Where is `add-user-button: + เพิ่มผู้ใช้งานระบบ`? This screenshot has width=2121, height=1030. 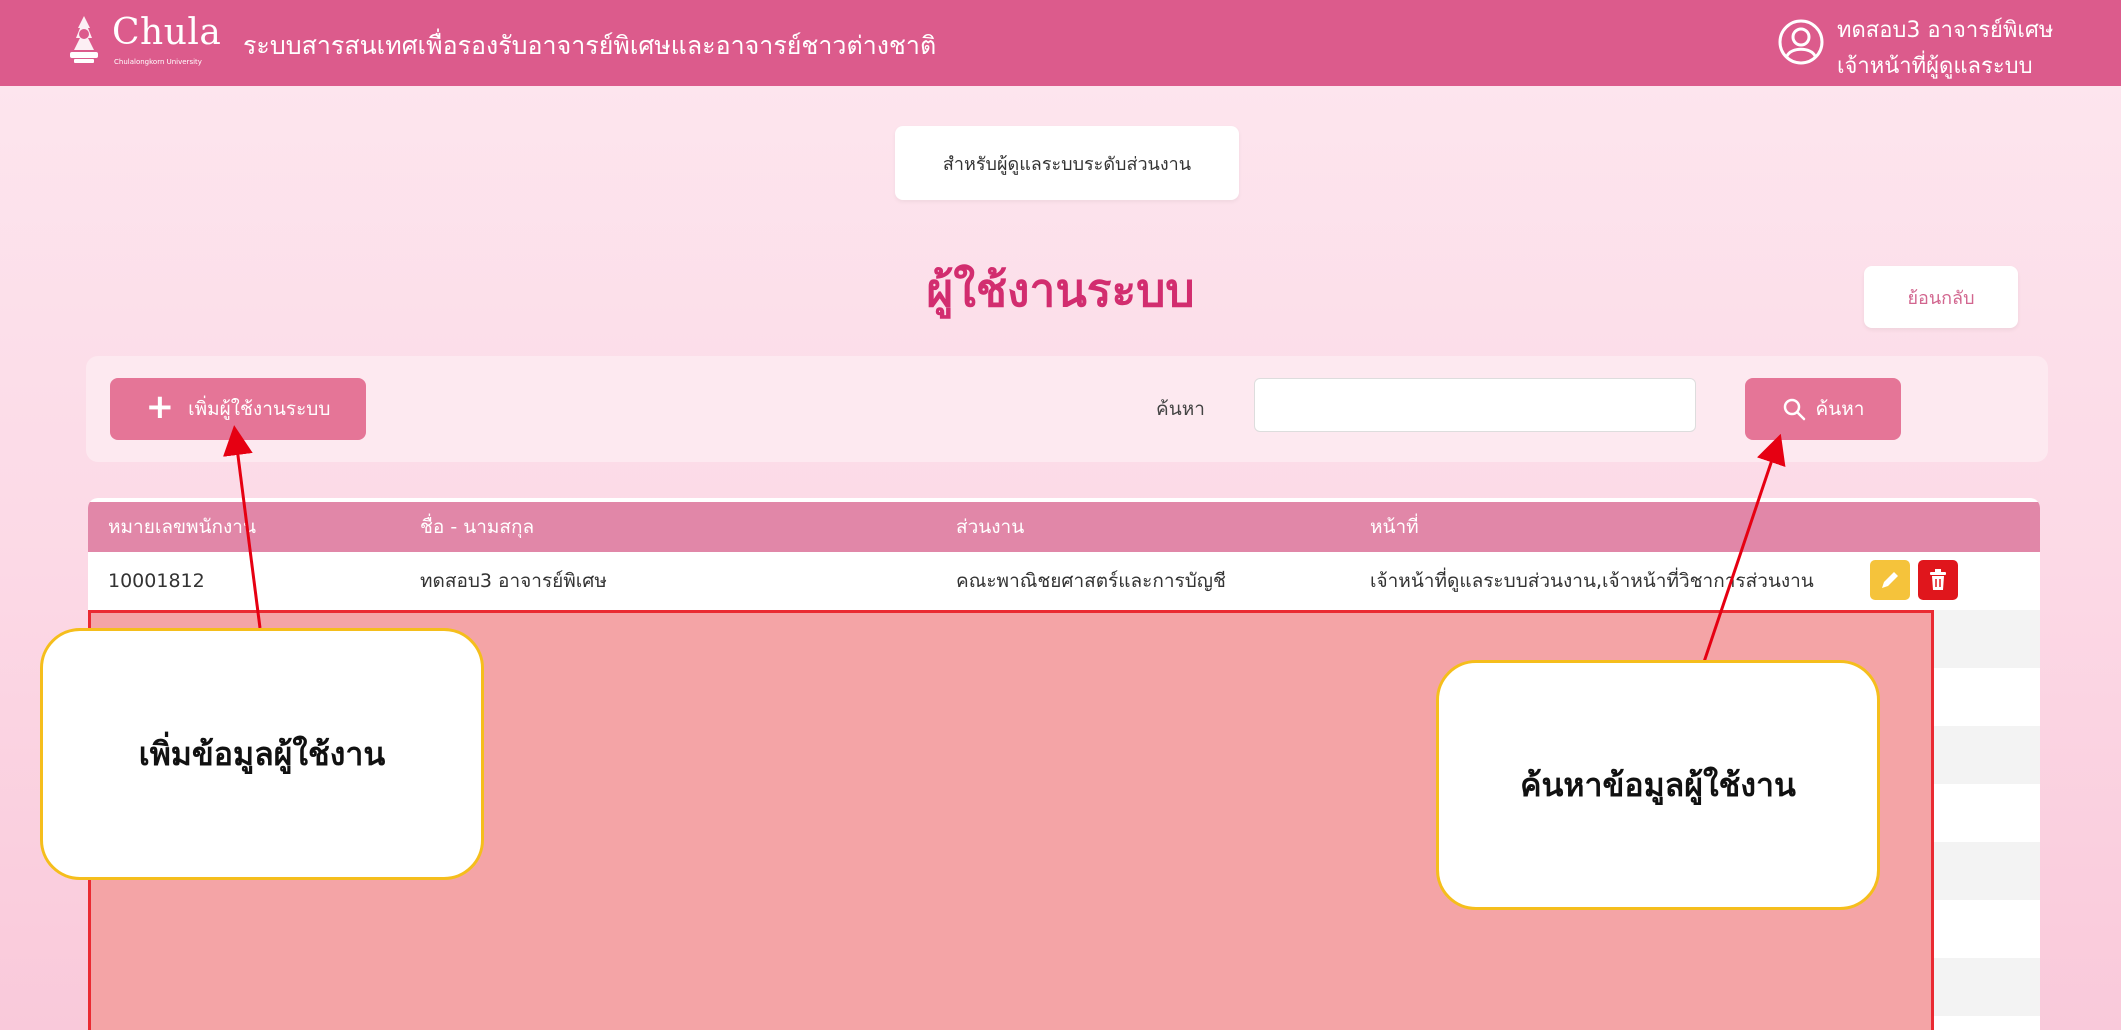 add-user-button: + เพิ่มผู้ใช้งานระบบ is located at coordinates (238, 409).